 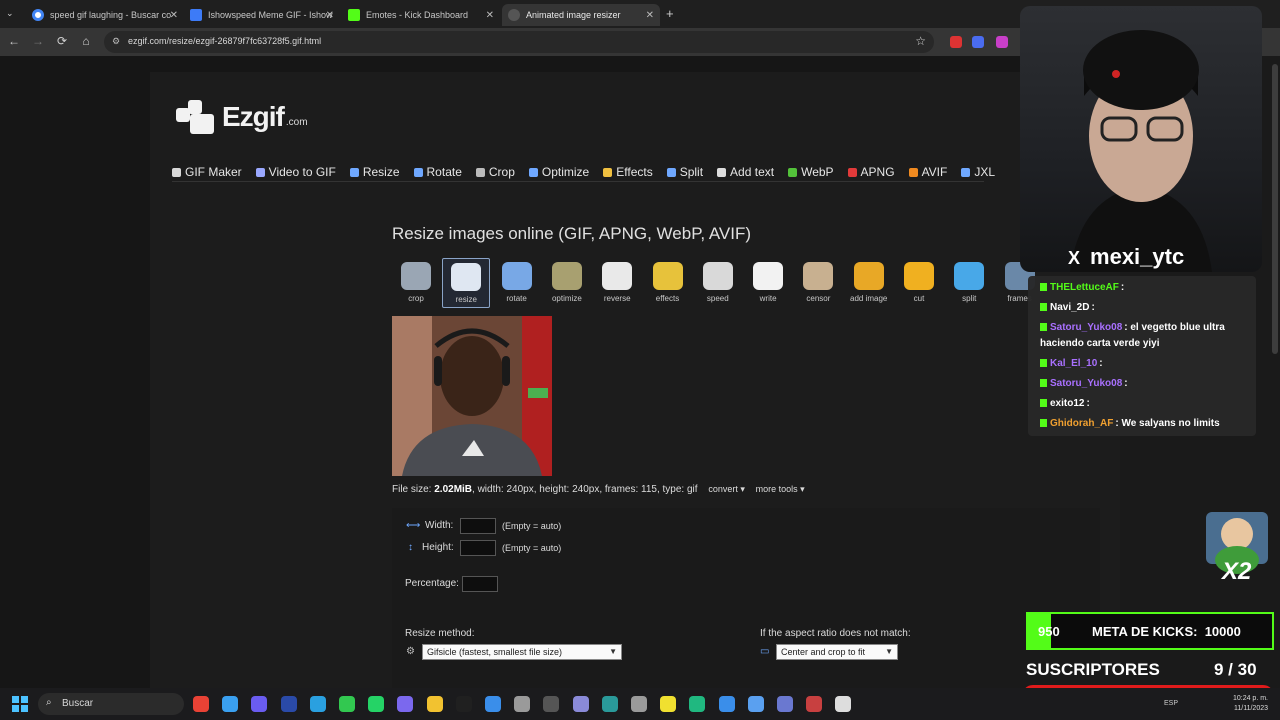 I want to click on taskbar-search: ⌕ Buscar, so click(x=111, y=704).